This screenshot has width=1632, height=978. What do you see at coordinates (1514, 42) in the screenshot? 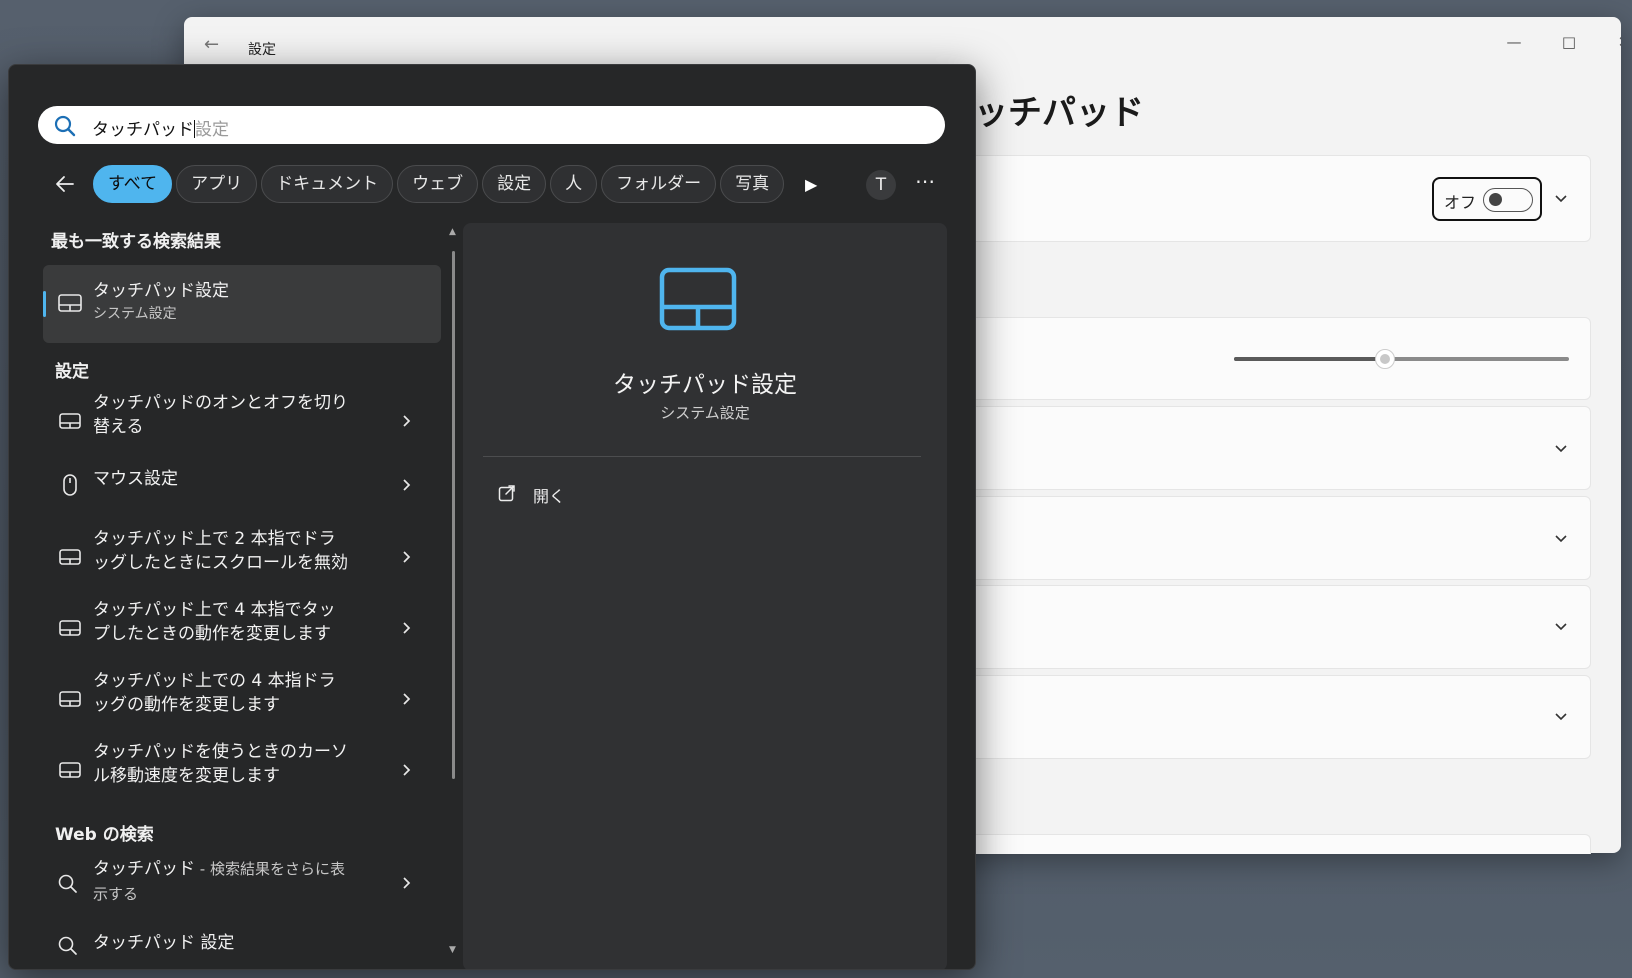
I see `minimize-icon: —` at bounding box center [1514, 42].